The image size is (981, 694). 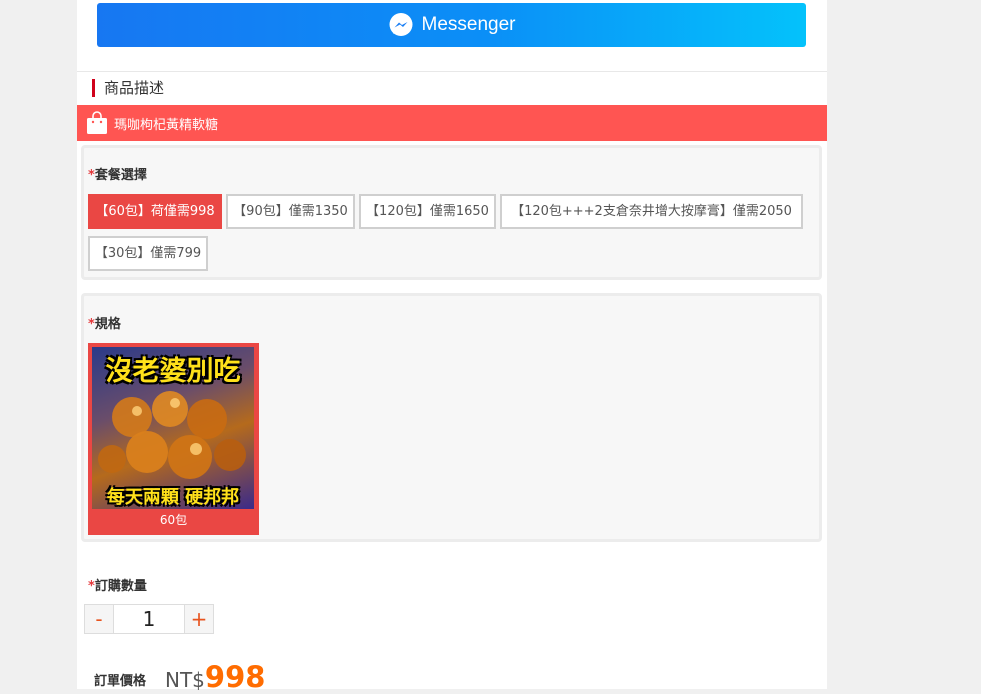 I want to click on spec-option-60: 沒老婆別吃 每天兩顆 硬邦邦 60包, so click(x=173, y=439).